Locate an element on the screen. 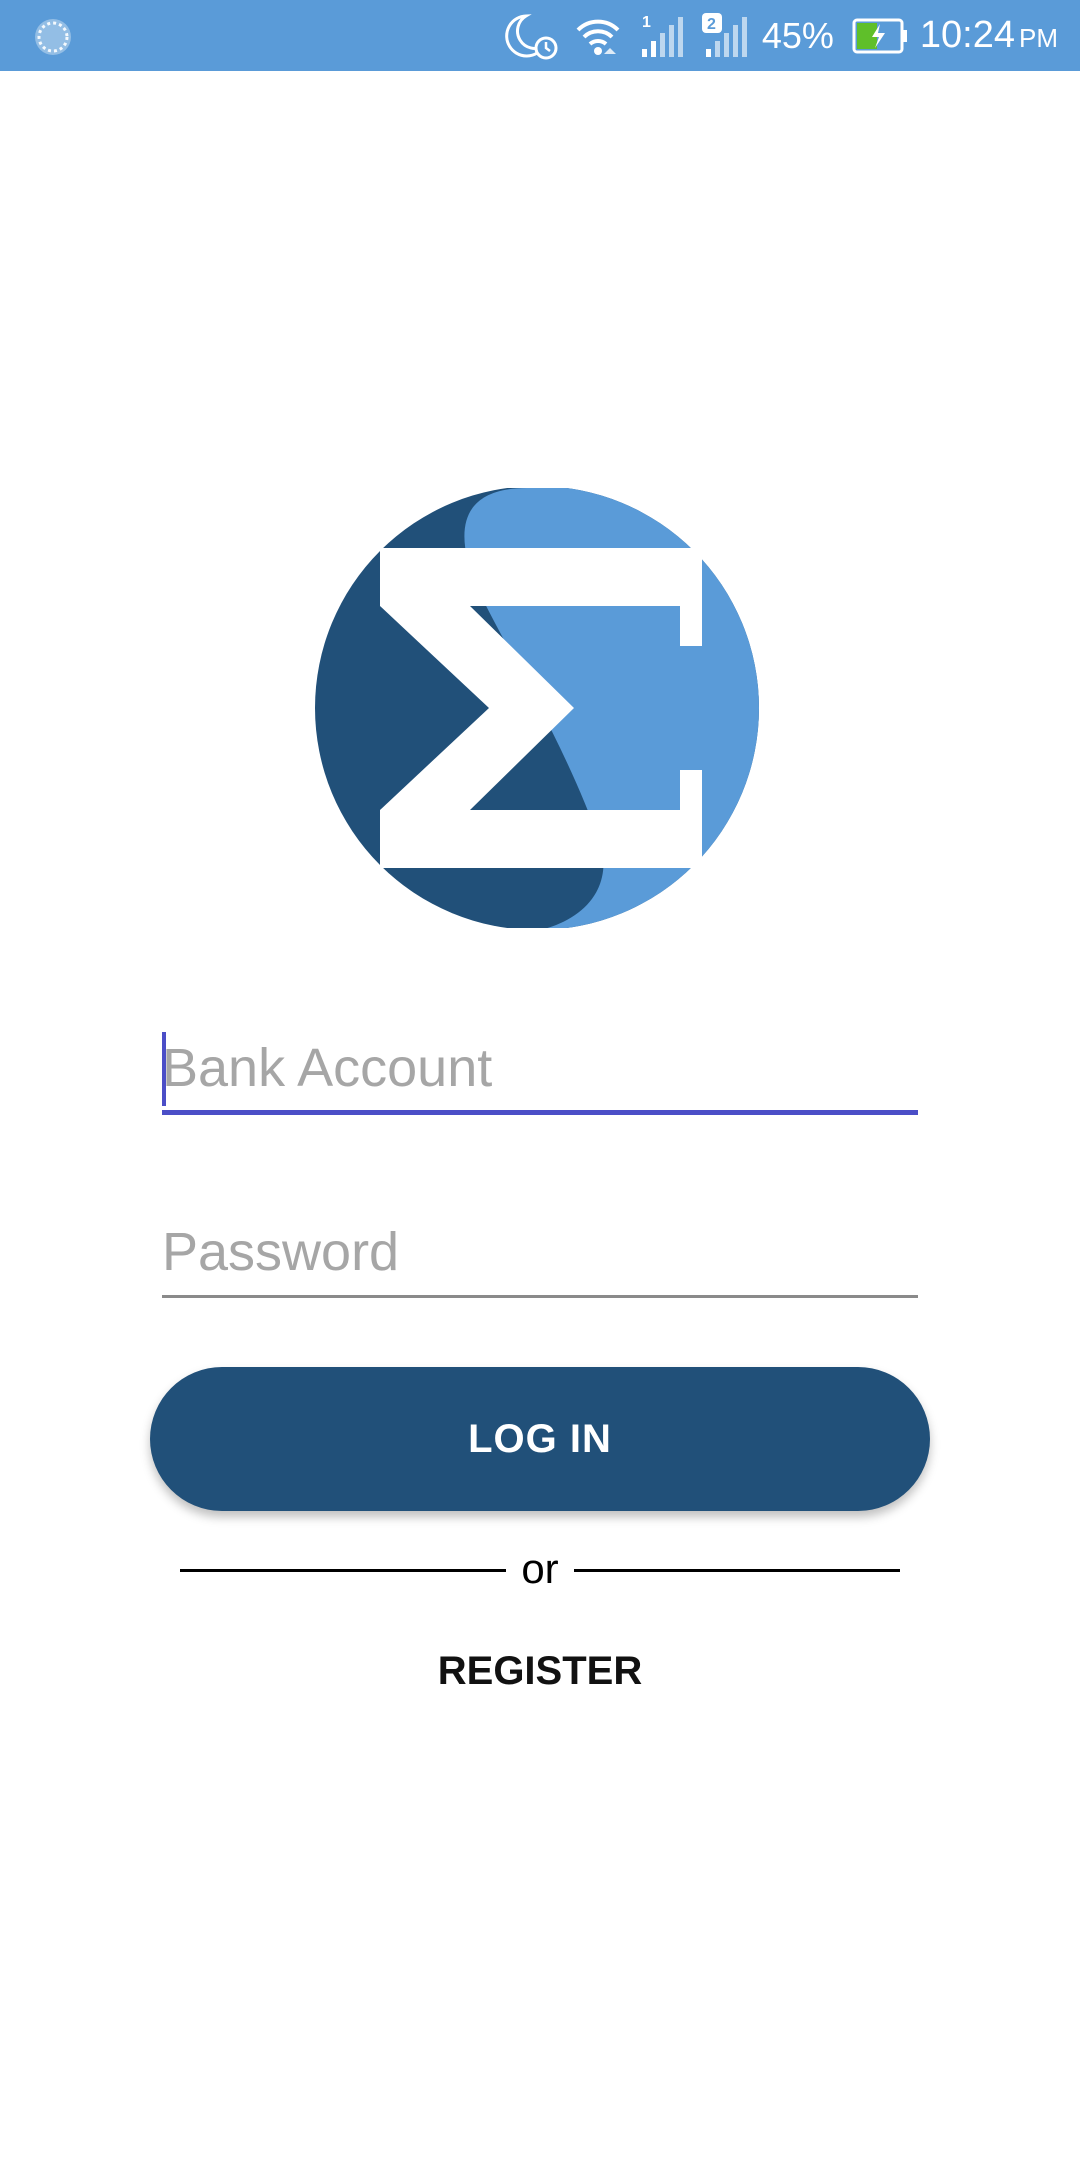  password-field is located at coordinates (540, 1255).